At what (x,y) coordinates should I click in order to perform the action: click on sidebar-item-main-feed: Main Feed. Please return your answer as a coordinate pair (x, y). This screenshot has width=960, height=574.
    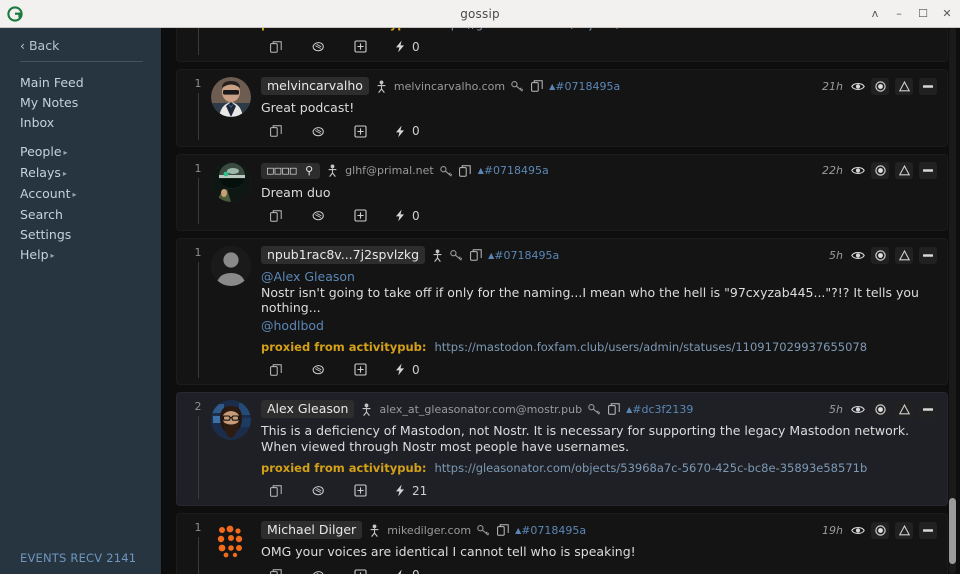
    Looking at the image, I should click on (80, 82).